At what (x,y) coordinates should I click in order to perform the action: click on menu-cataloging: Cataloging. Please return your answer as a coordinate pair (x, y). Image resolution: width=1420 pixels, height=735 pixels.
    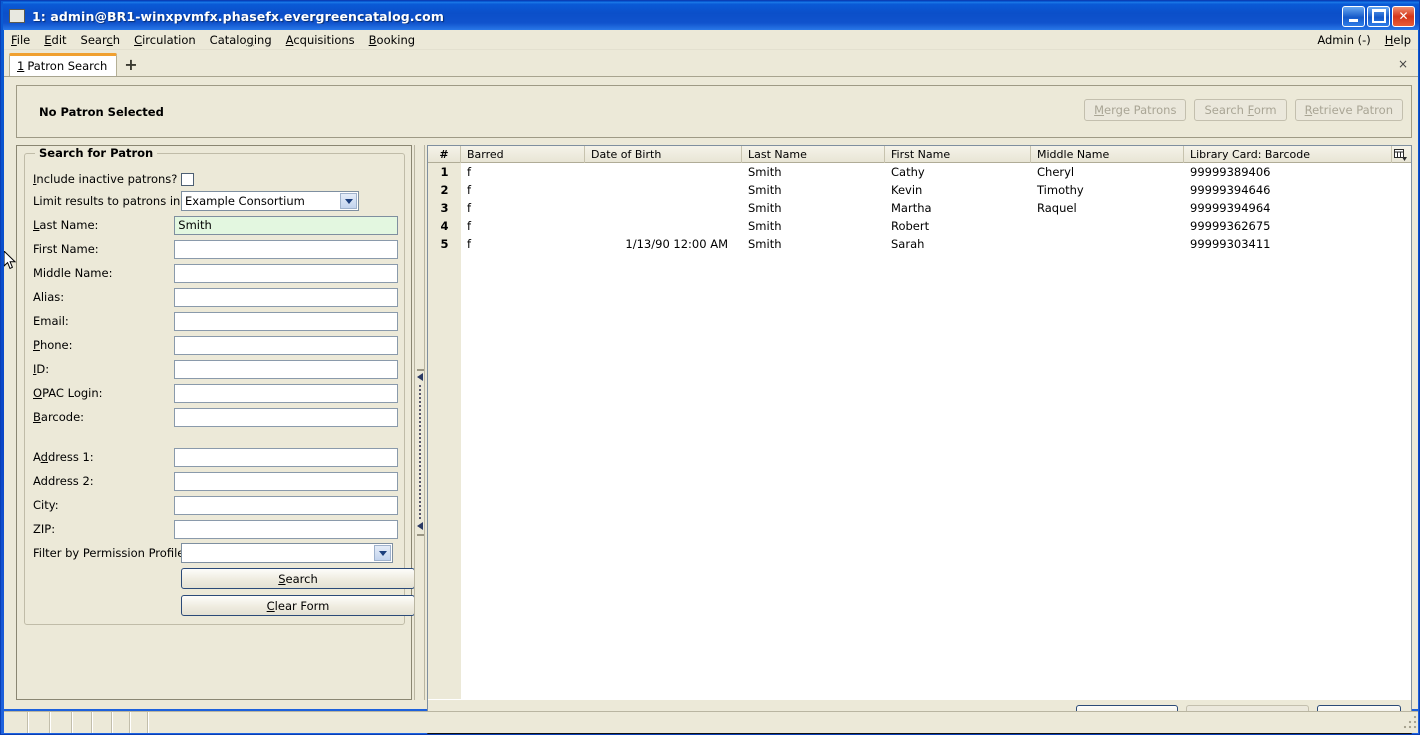
    Looking at the image, I should click on (241, 40).